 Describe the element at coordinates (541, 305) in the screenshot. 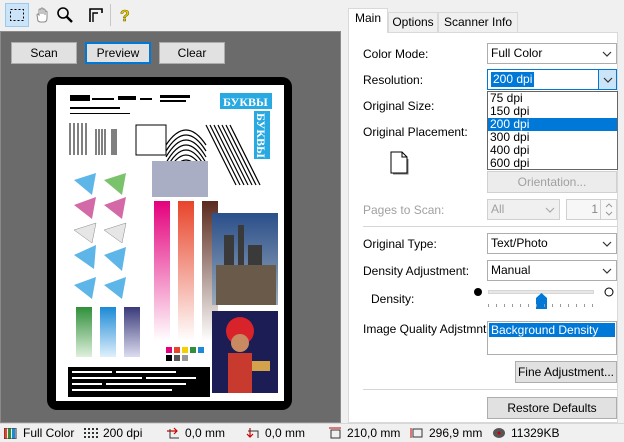

I see `density-slider-ticks` at that location.